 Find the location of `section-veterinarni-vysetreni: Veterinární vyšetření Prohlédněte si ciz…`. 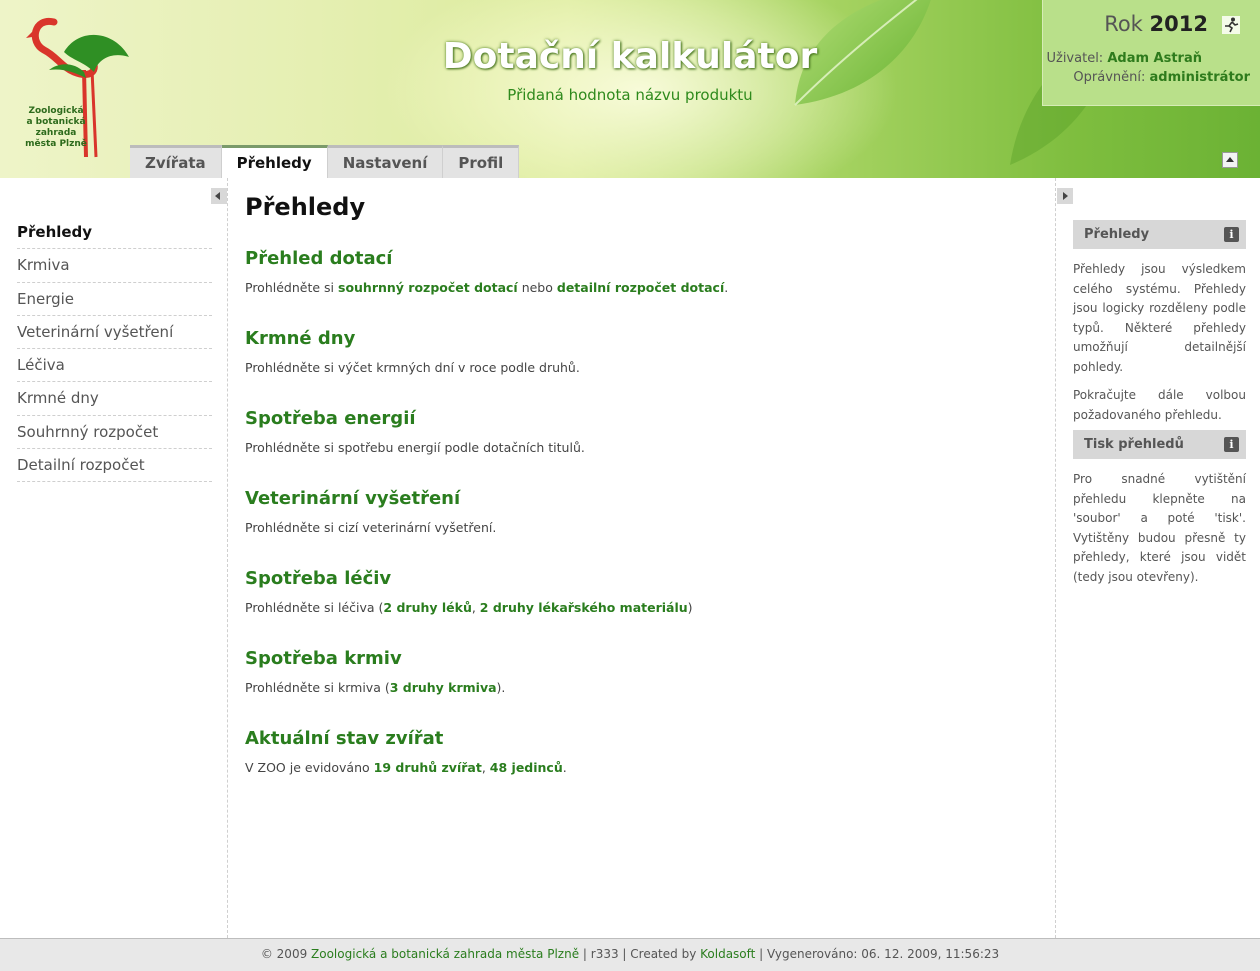

section-veterinarni-vysetreni: Veterinární vyšetření Prohlédněte si ciz… is located at coordinates (645, 511).